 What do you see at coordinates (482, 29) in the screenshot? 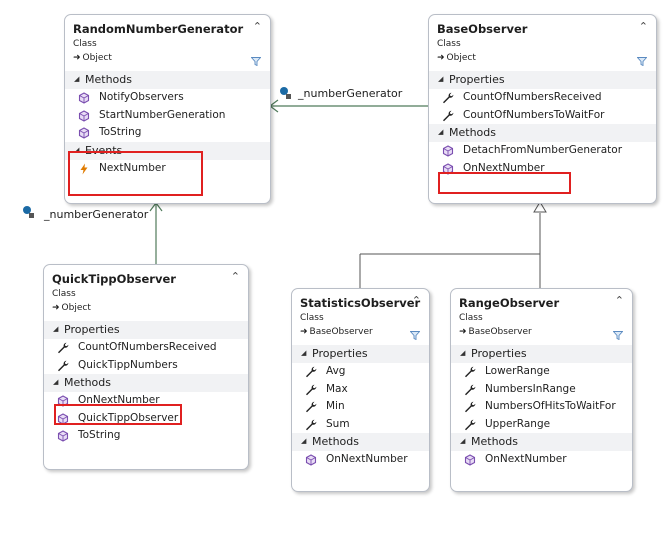
I see `class-name: BaseObserver` at bounding box center [482, 29].